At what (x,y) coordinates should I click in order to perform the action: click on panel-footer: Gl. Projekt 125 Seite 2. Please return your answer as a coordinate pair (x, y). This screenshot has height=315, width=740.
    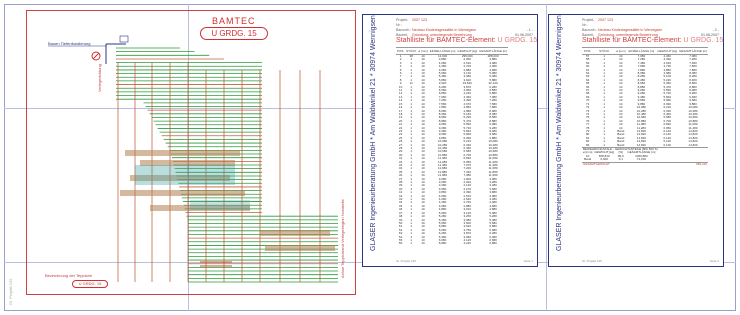
    Looking at the image, I should click on (650, 261).